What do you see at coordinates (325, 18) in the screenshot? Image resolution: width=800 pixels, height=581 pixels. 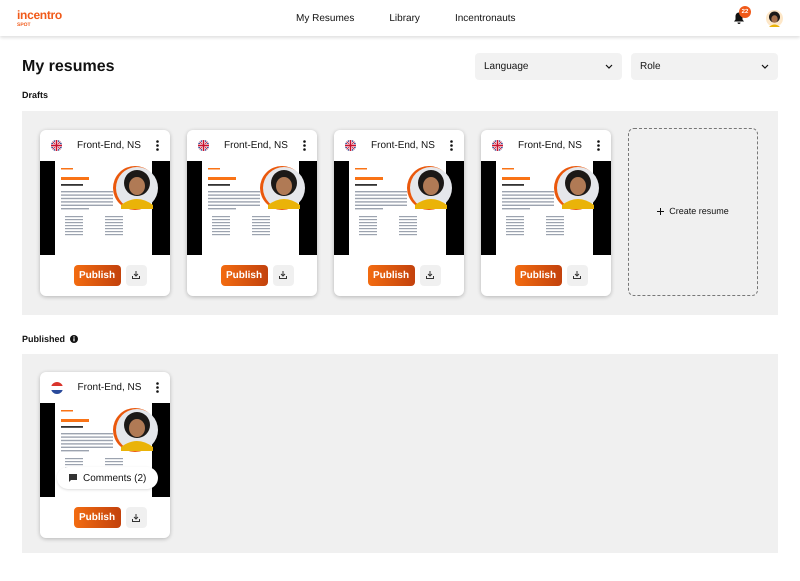 I see `nav-link: My Resumes` at bounding box center [325, 18].